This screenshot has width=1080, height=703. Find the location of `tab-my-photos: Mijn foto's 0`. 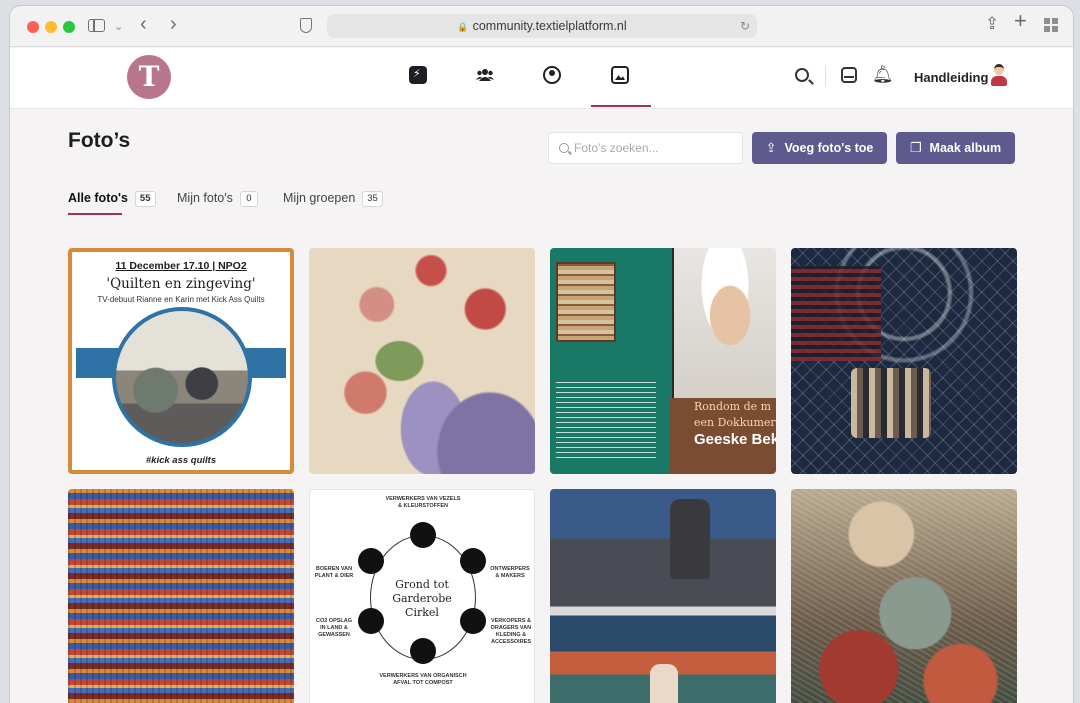

tab-my-photos: Mijn foto's 0 is located at coordinates (217, 199).